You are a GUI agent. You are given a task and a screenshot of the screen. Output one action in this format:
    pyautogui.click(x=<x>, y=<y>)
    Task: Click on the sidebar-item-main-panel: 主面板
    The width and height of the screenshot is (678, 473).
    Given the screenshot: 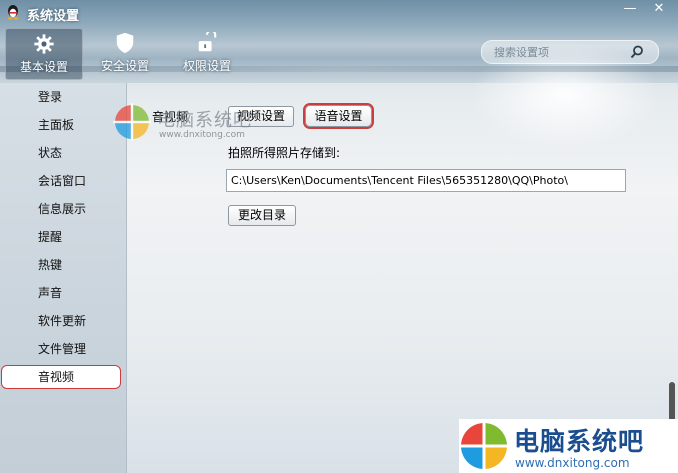 What is the action you would take?
    pyautogui.click(x=63, y=125)
    